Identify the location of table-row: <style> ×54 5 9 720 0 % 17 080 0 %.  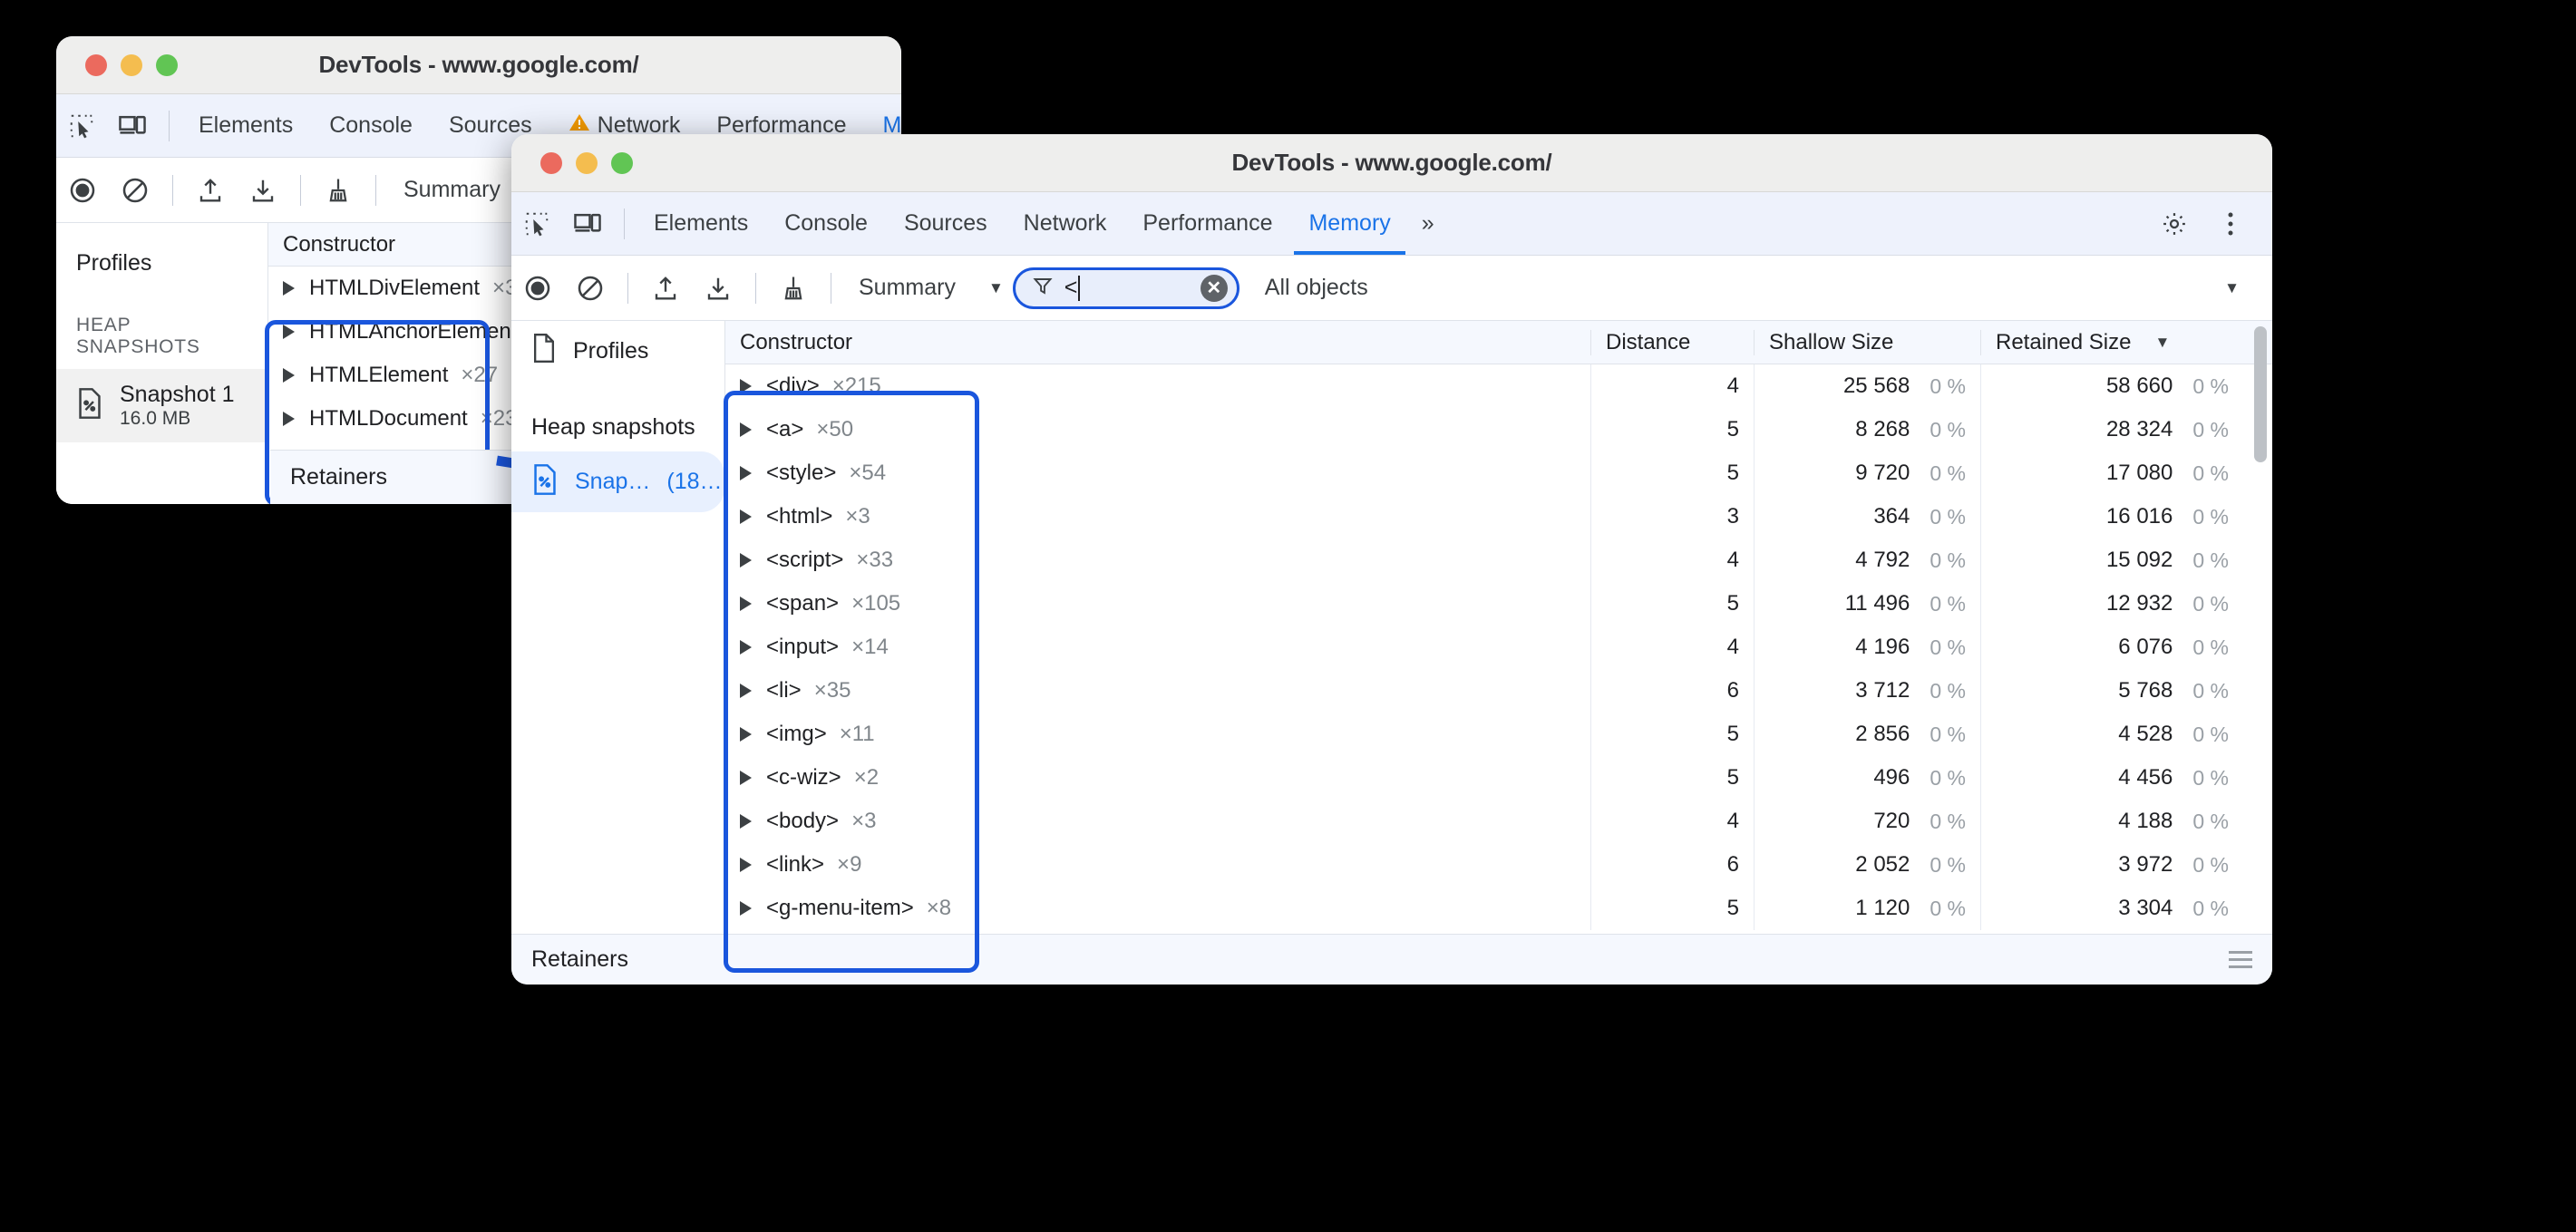
(1498, 473).